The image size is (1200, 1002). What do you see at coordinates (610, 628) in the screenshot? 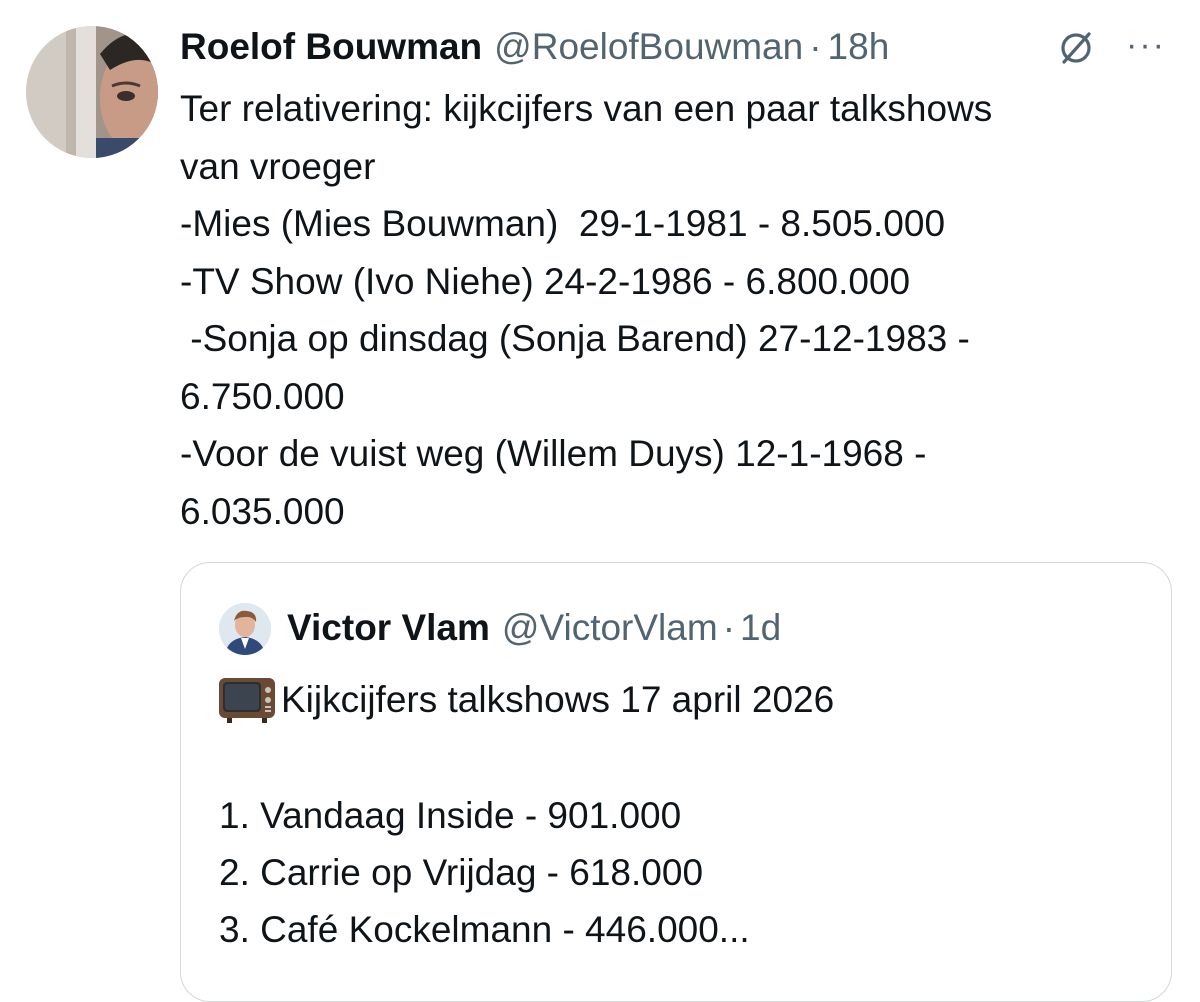
I see `quoted-author-handle: @VictorVlam` at bounding box center [610, 628].